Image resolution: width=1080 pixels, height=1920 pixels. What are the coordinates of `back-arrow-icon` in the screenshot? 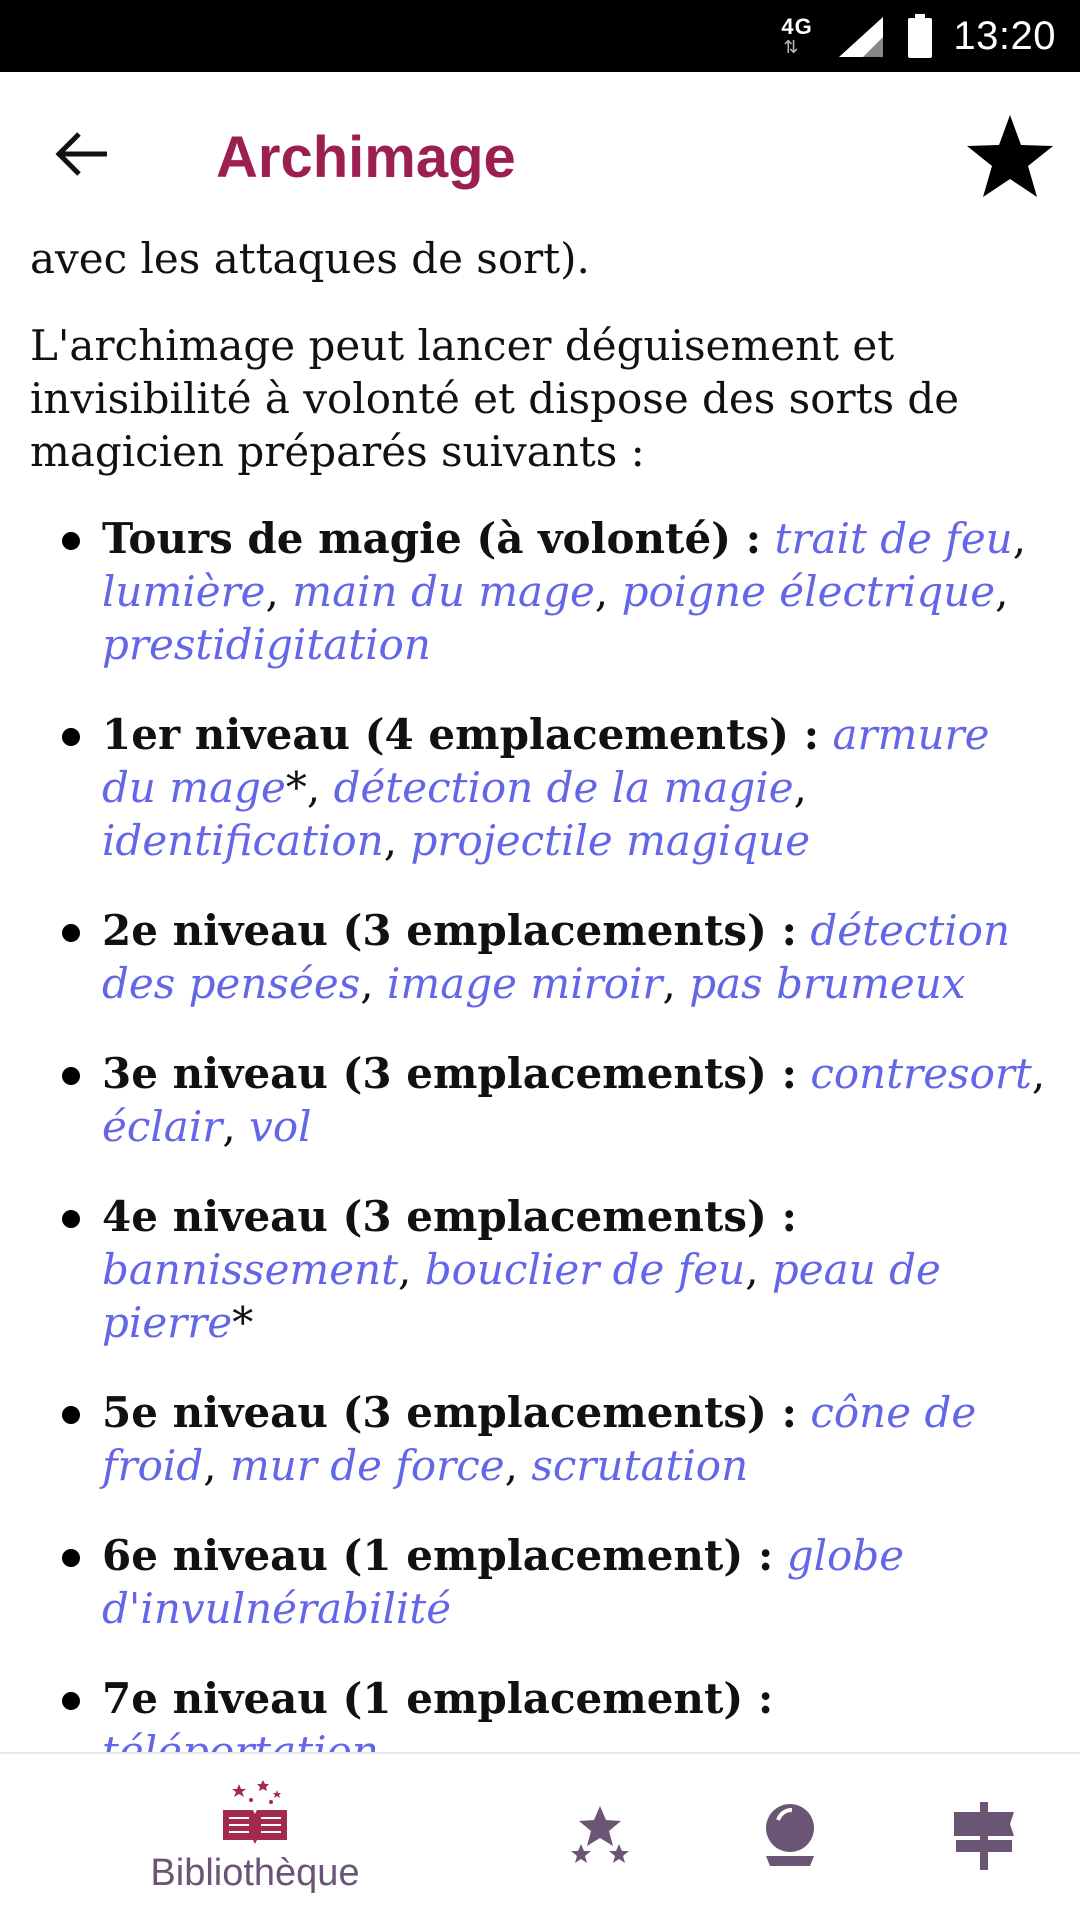 It's located at (81, 154).